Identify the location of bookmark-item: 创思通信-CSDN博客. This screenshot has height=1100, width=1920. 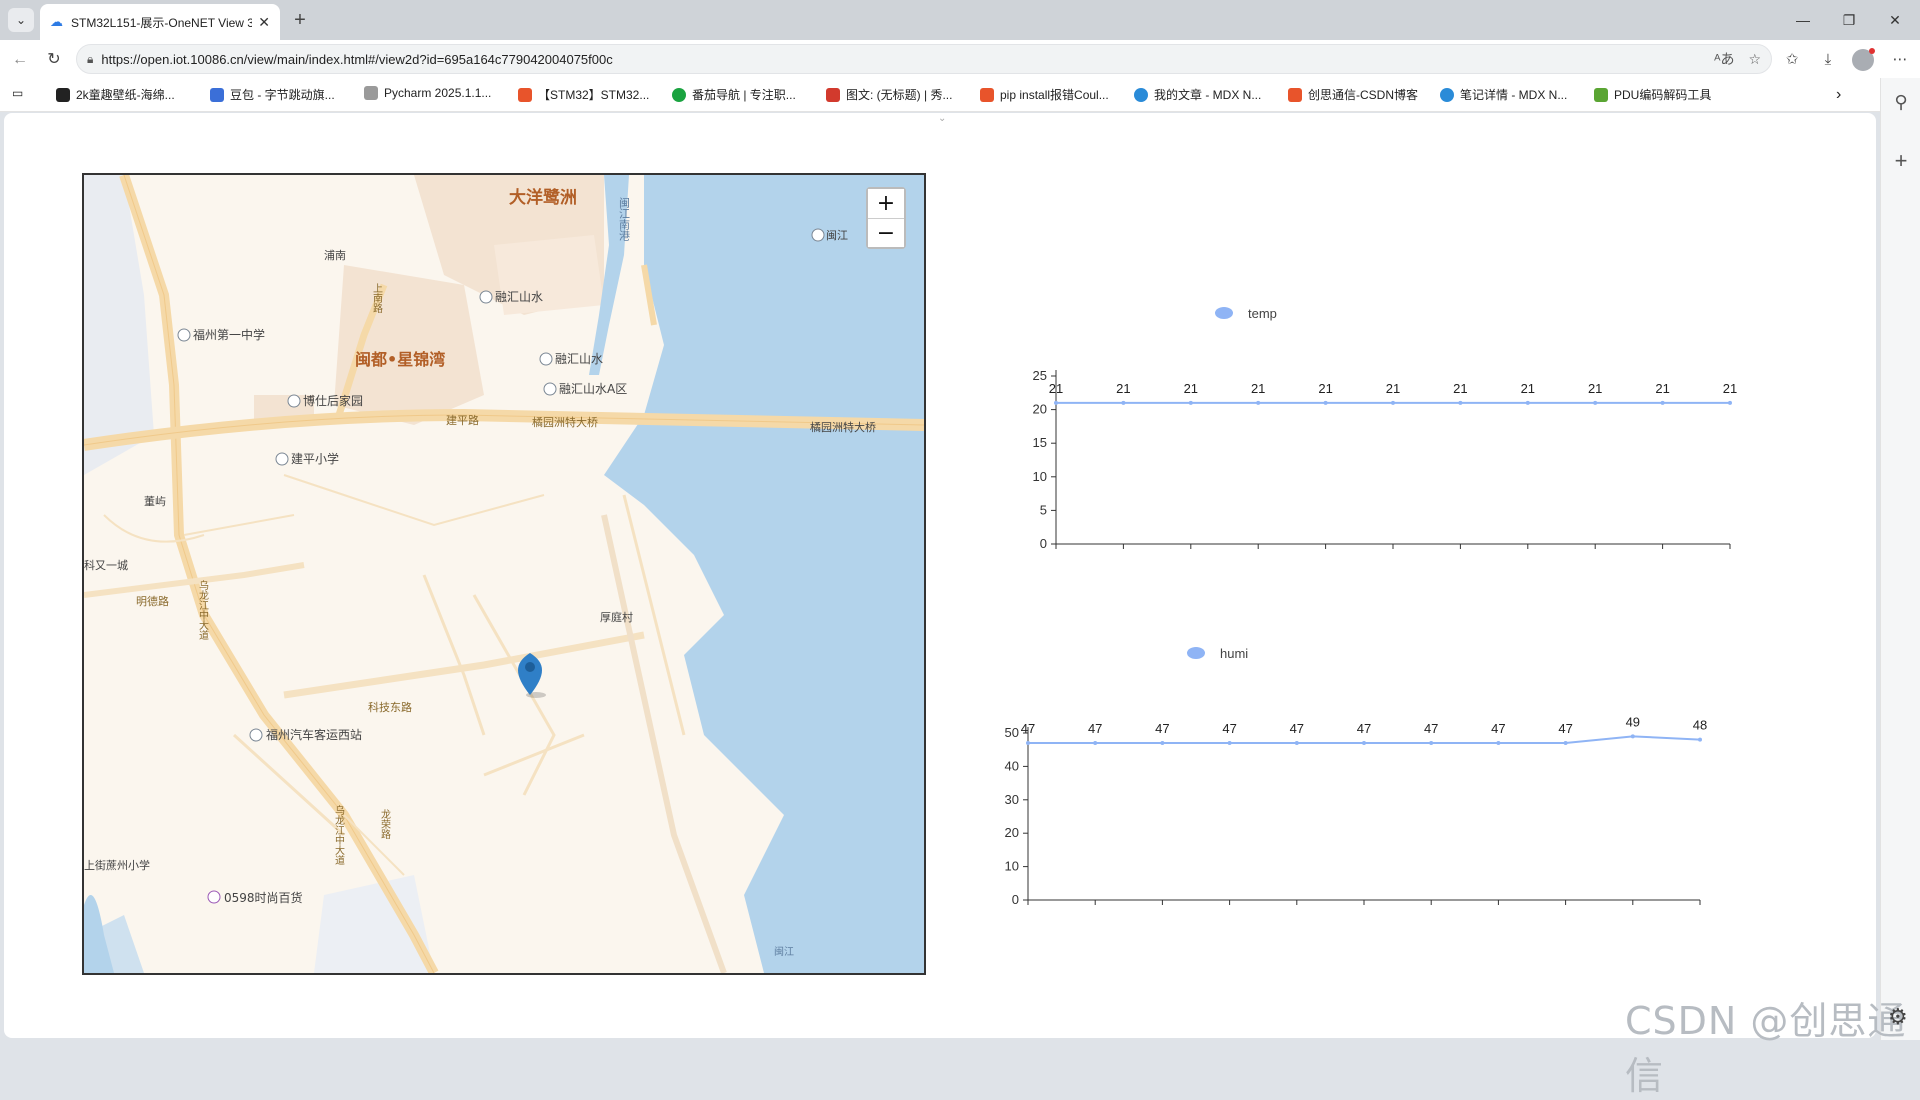
(1353, 94).